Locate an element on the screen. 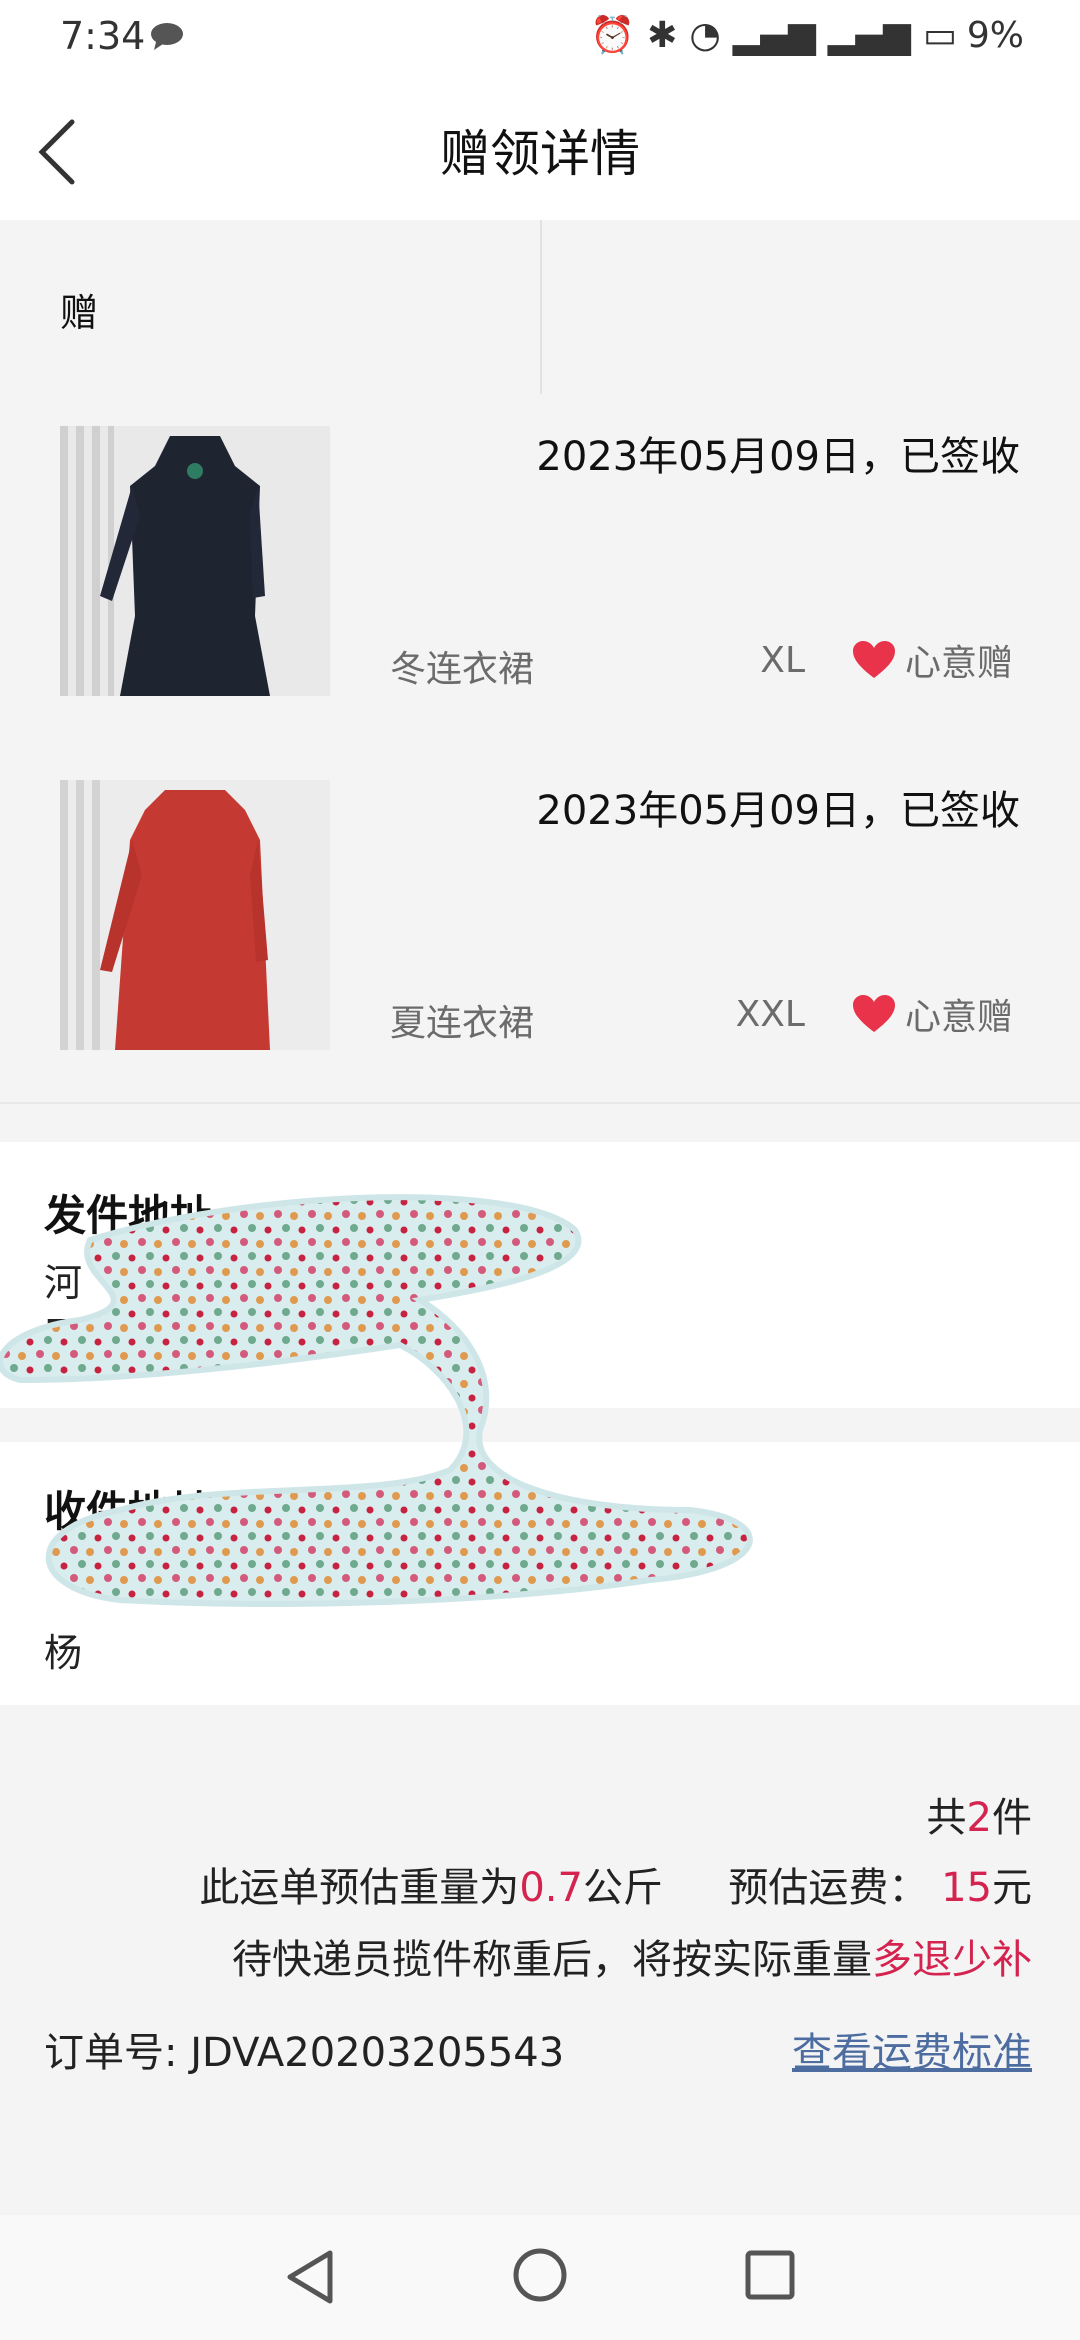  item-name: 冬连衣裙 is located at coordinates (462, 669).